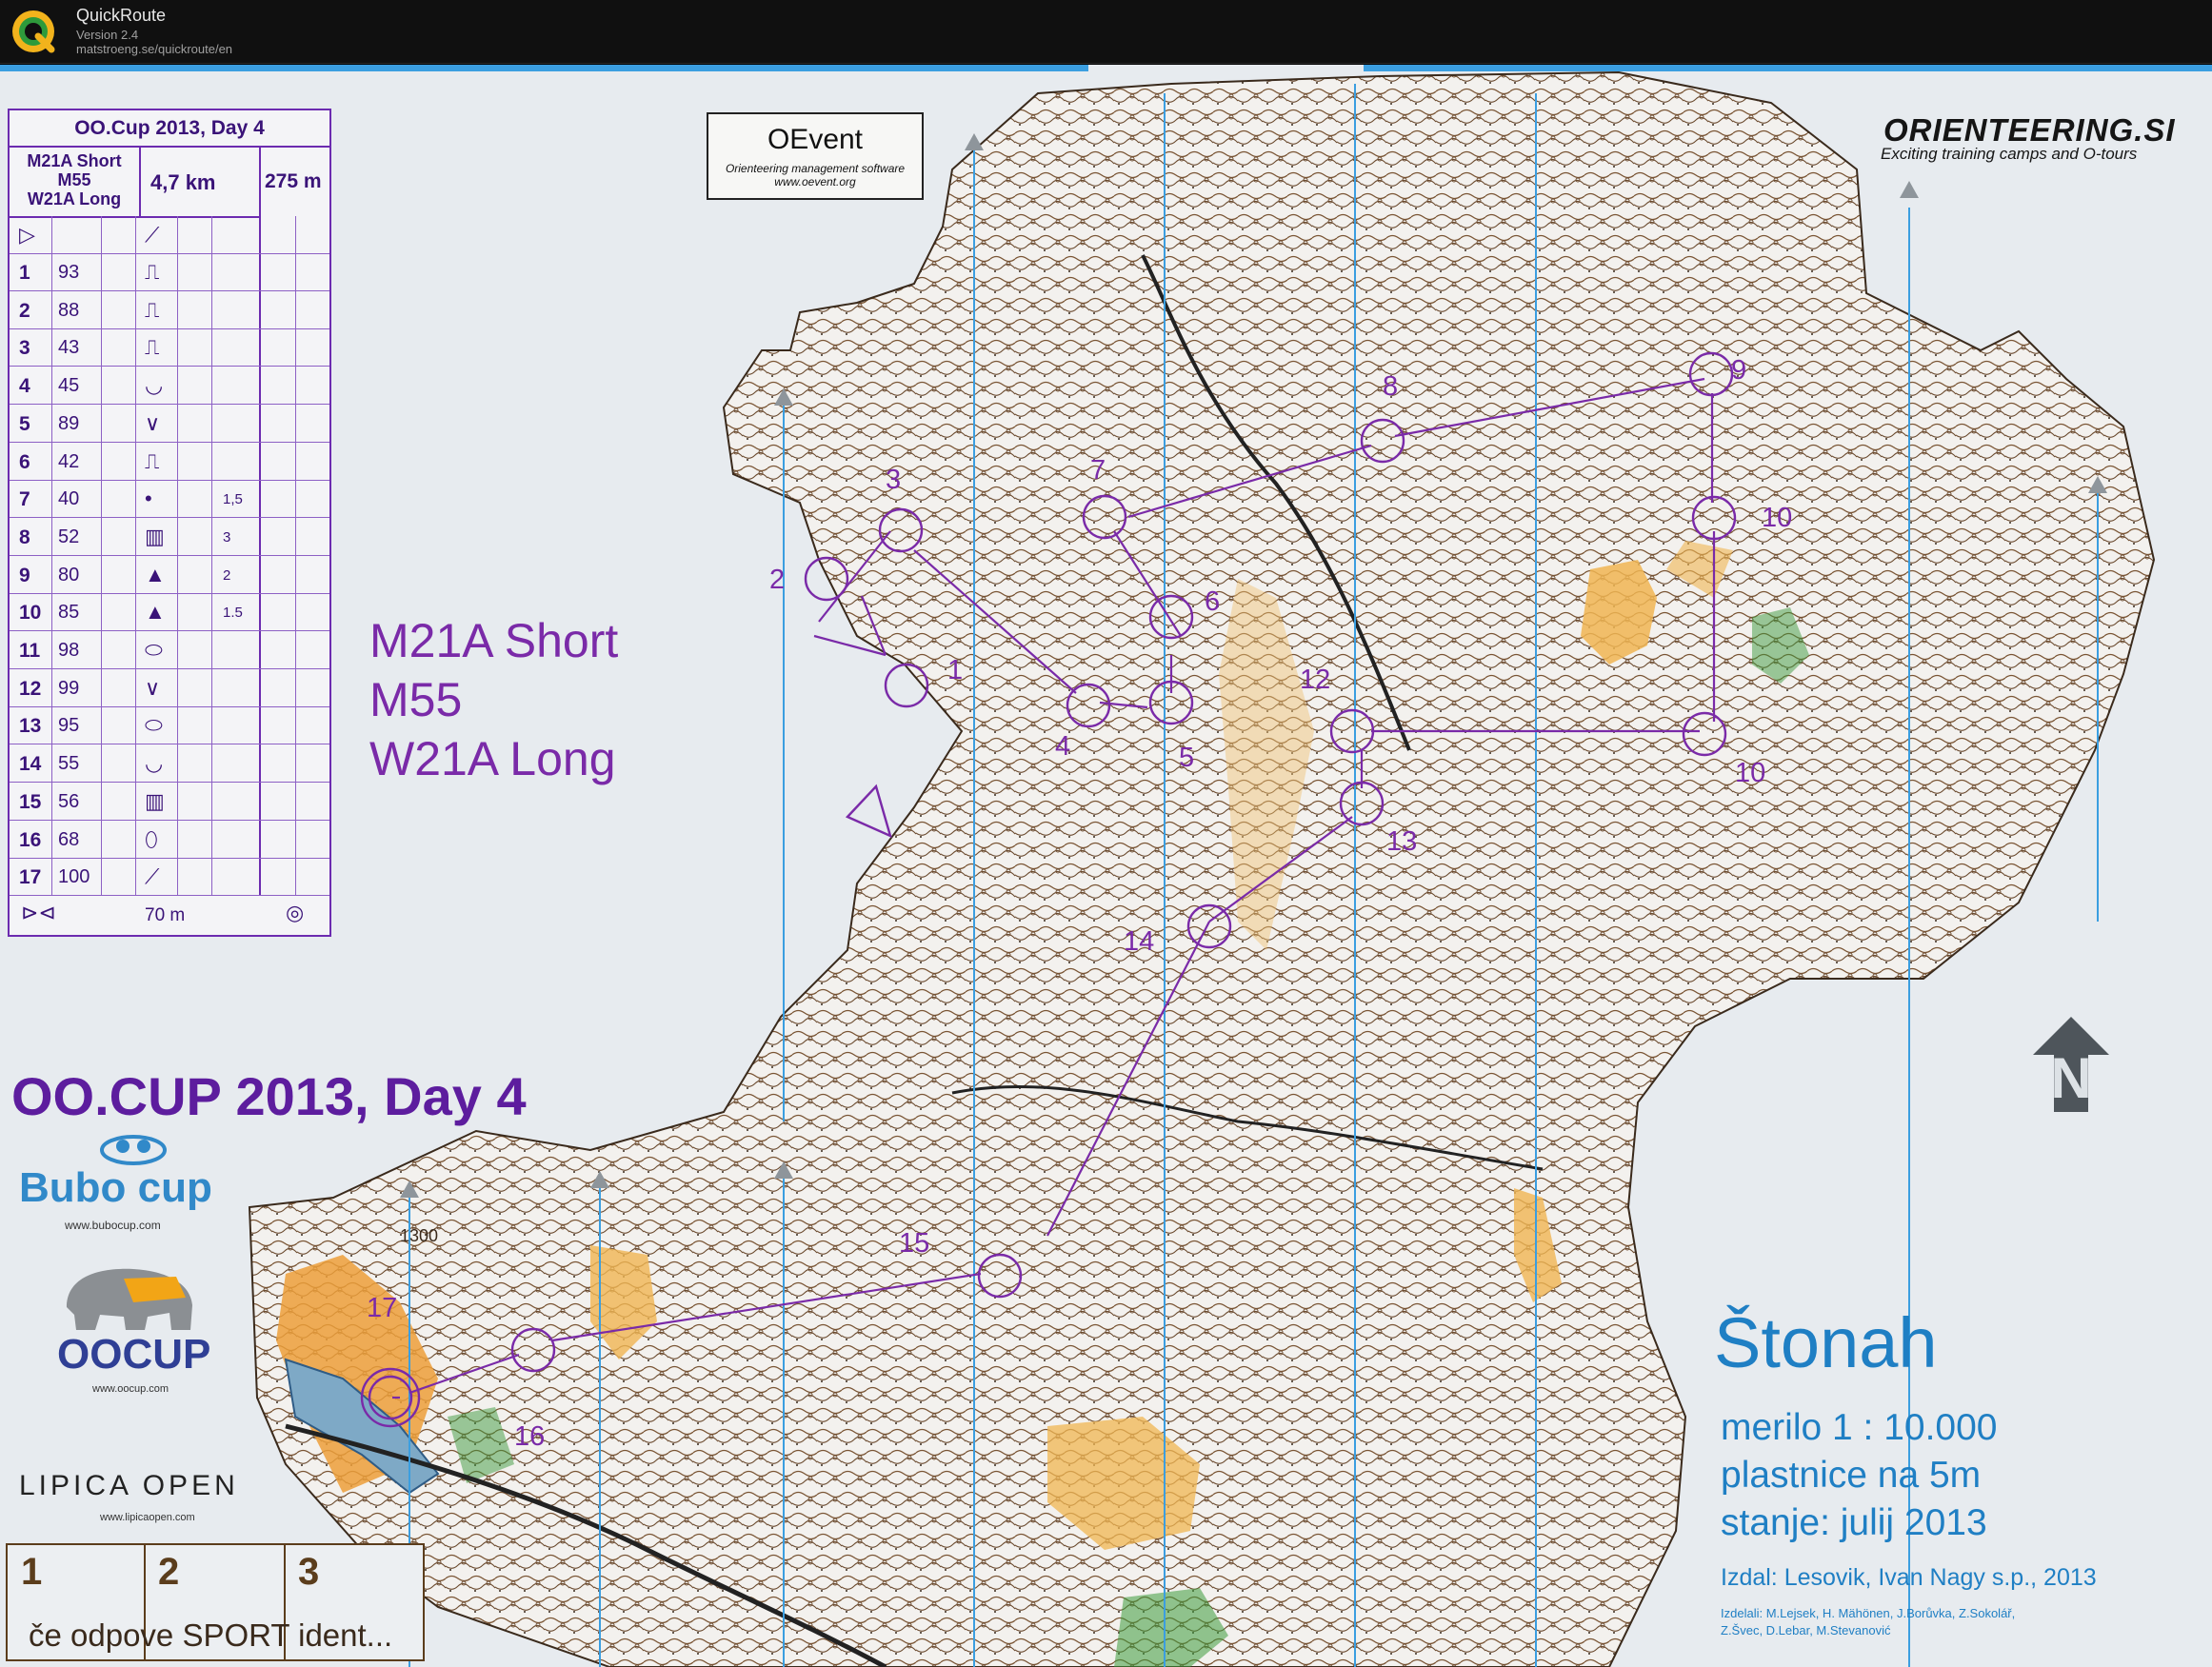  I want to click on description-row: 8 52 3 ▥, so click(169, 537).